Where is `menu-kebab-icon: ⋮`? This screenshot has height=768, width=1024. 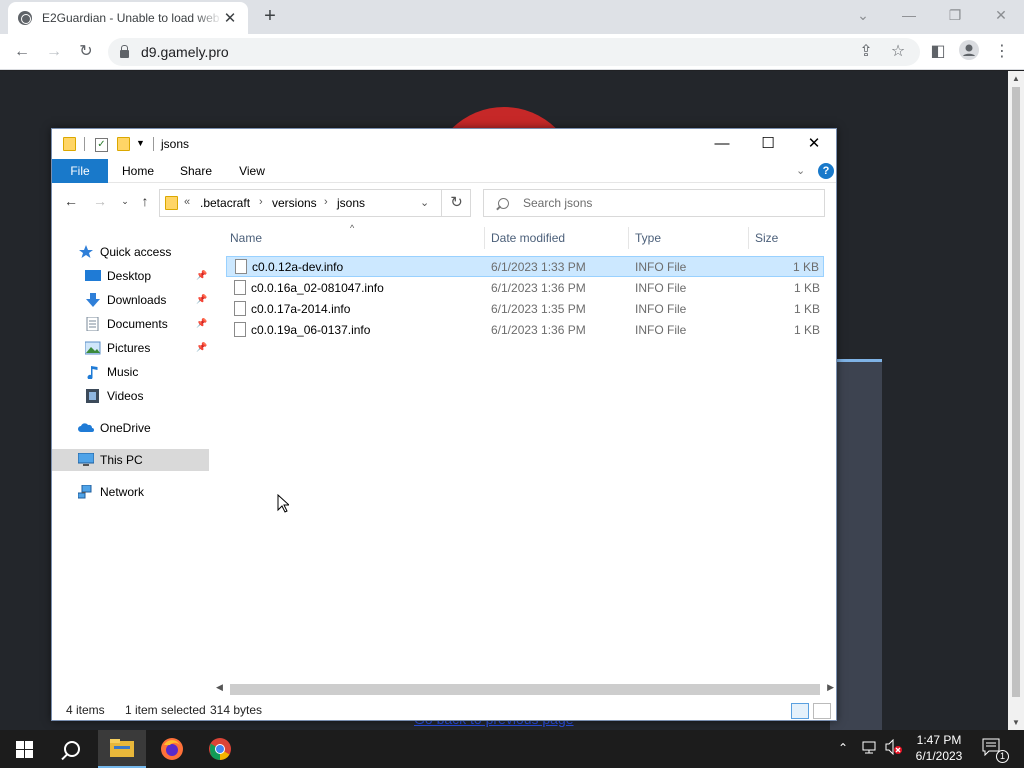
menu-kebab-icon: ⋮ is located at coordinates (1002, 52).